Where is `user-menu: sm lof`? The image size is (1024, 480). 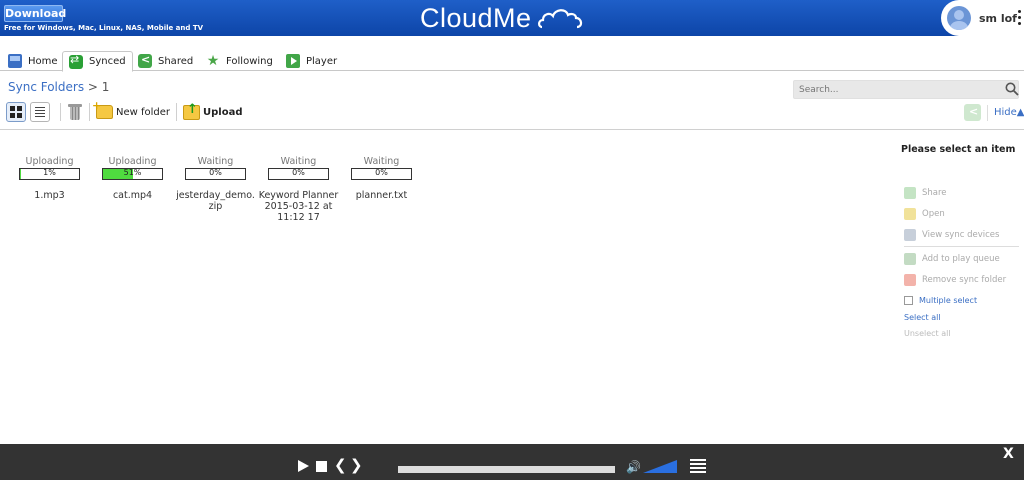 user-menu: sm lof is located at coordinates (982, 18).